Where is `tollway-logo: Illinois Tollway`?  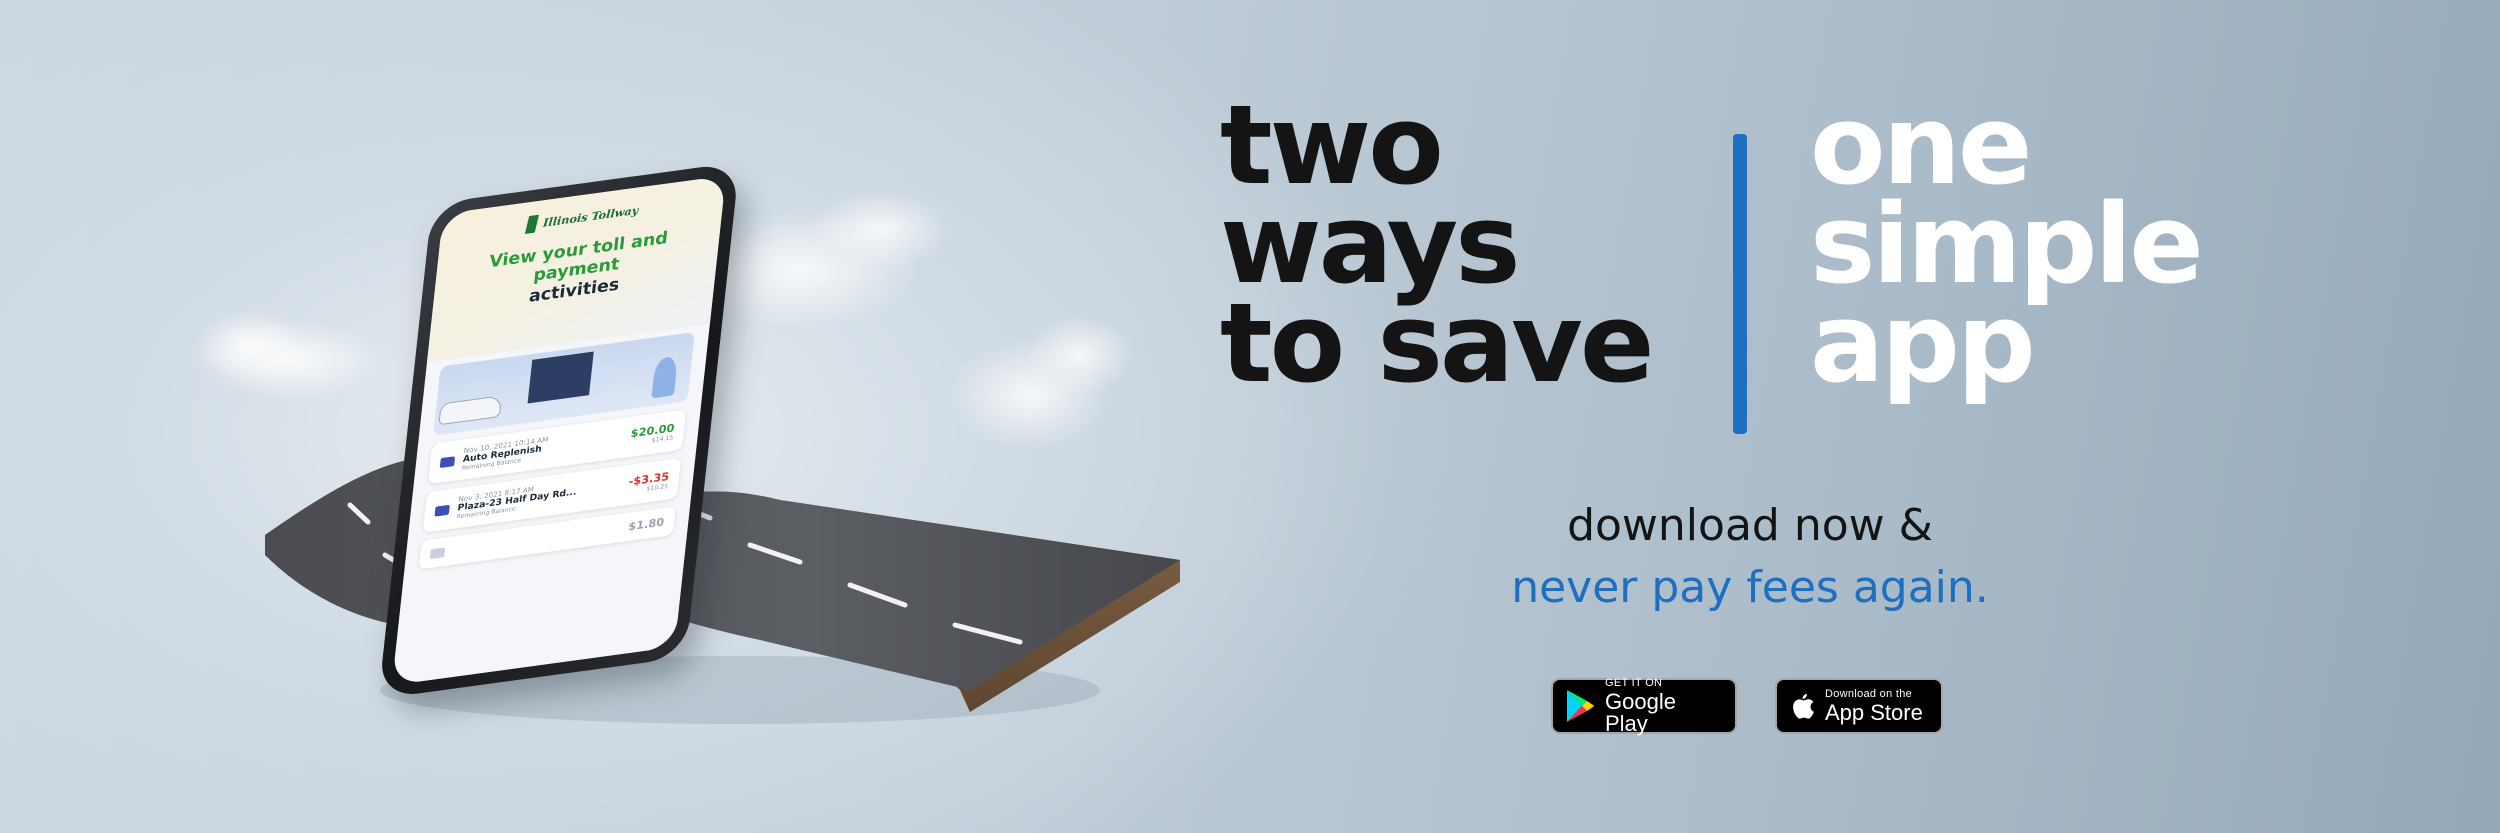
tollway-logo: Illinois Tollway is located at coordinates (582, 217).